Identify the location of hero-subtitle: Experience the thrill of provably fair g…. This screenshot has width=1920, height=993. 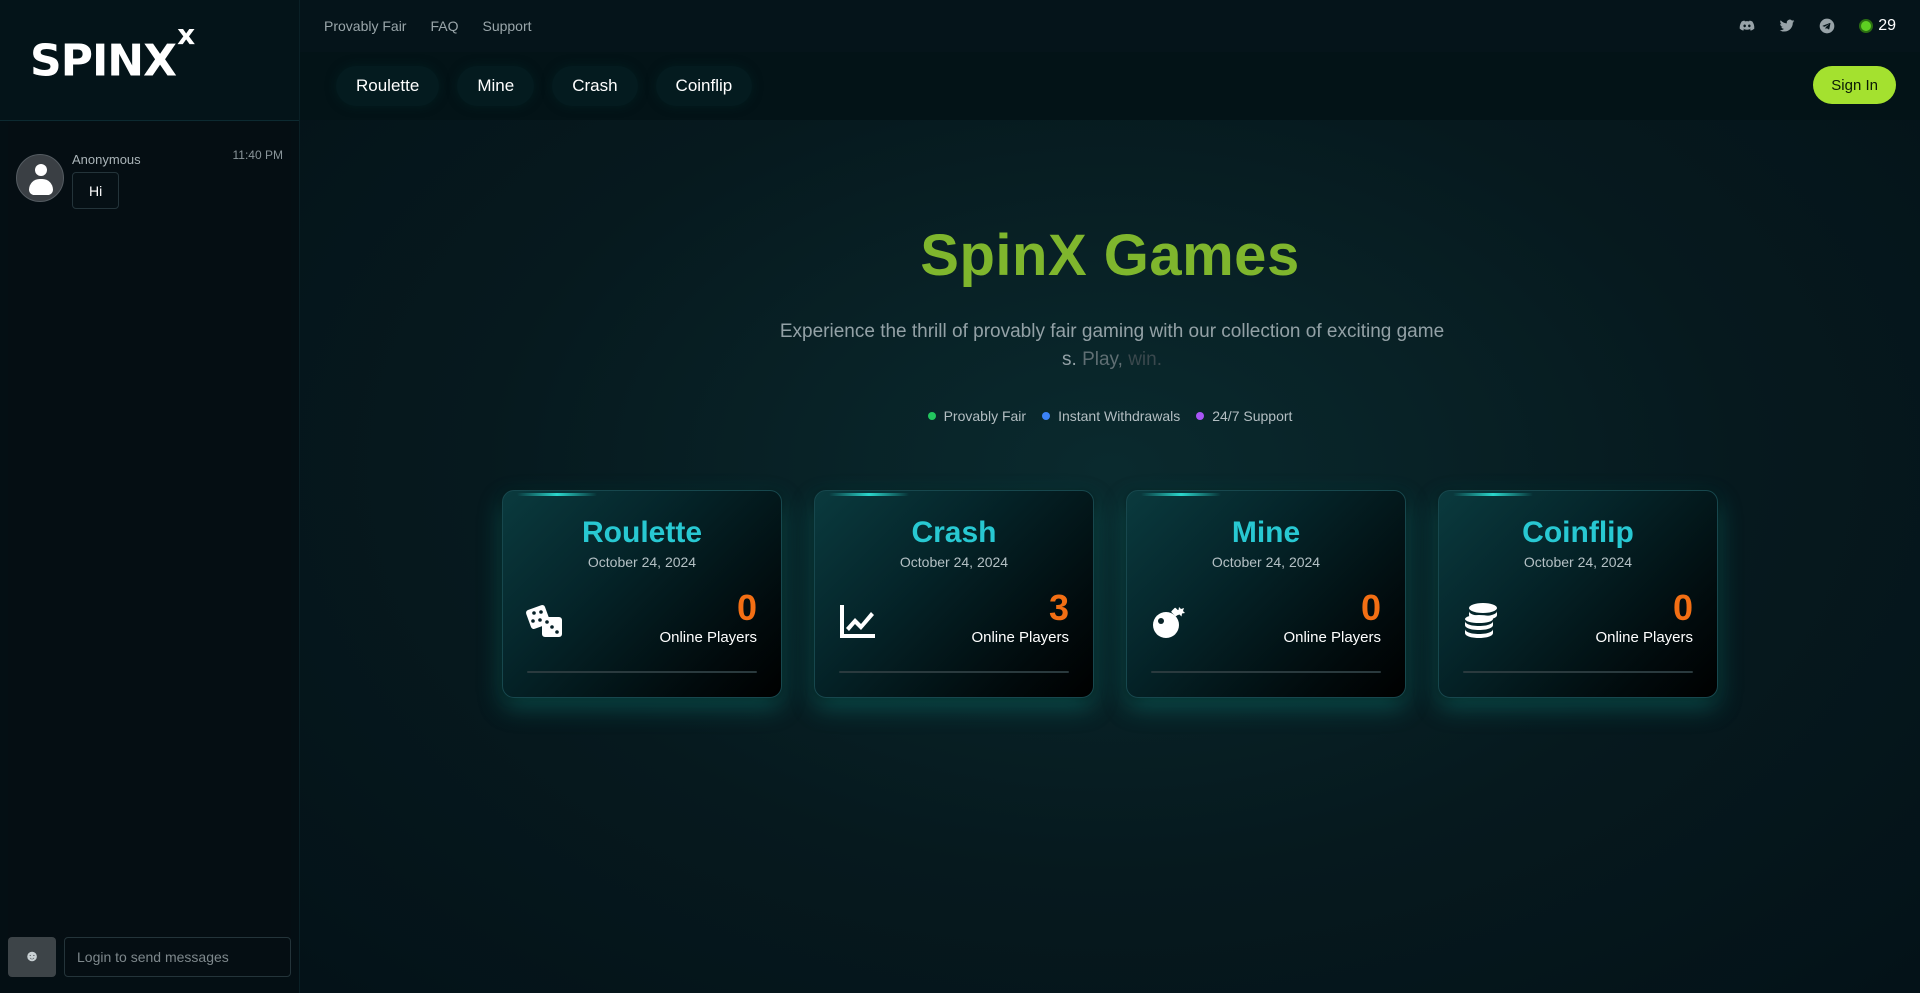
(1112, 345).